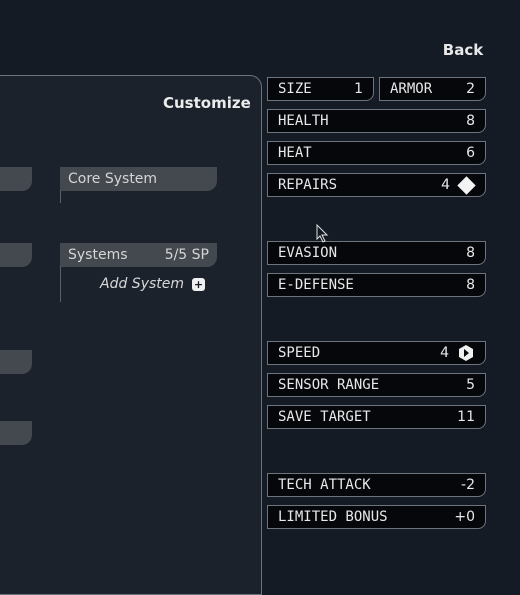  What do you see at coordinates (60, 284) in the screenshot?
I see `systems-divider` at bounding box center [60, 284].